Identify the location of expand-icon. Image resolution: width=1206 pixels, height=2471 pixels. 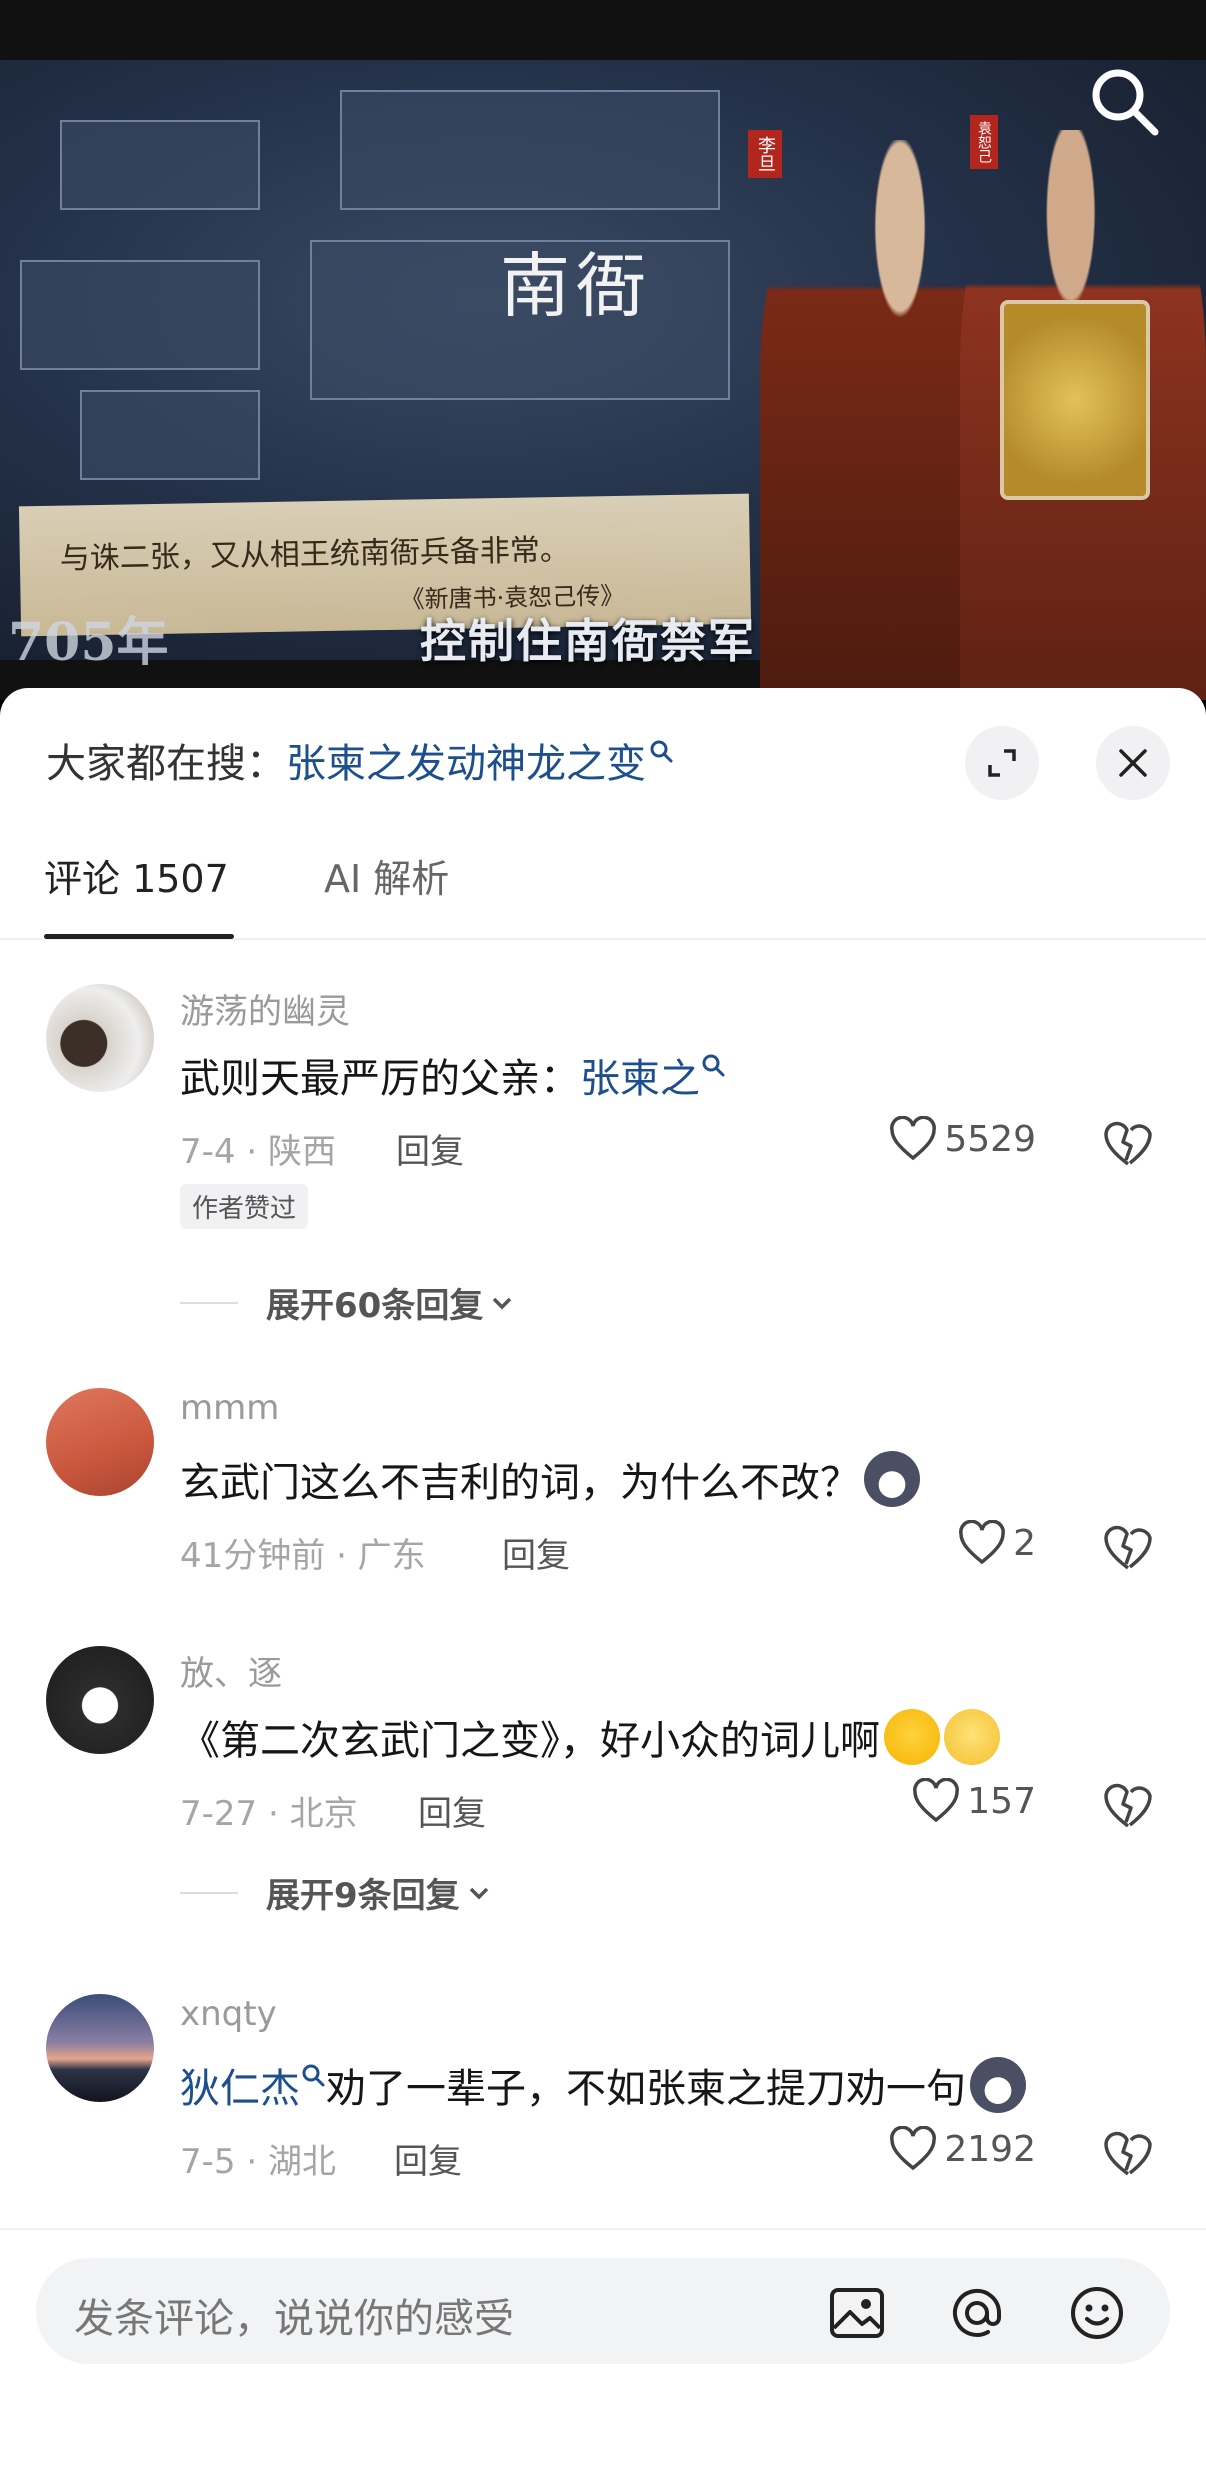
(1002, 763).